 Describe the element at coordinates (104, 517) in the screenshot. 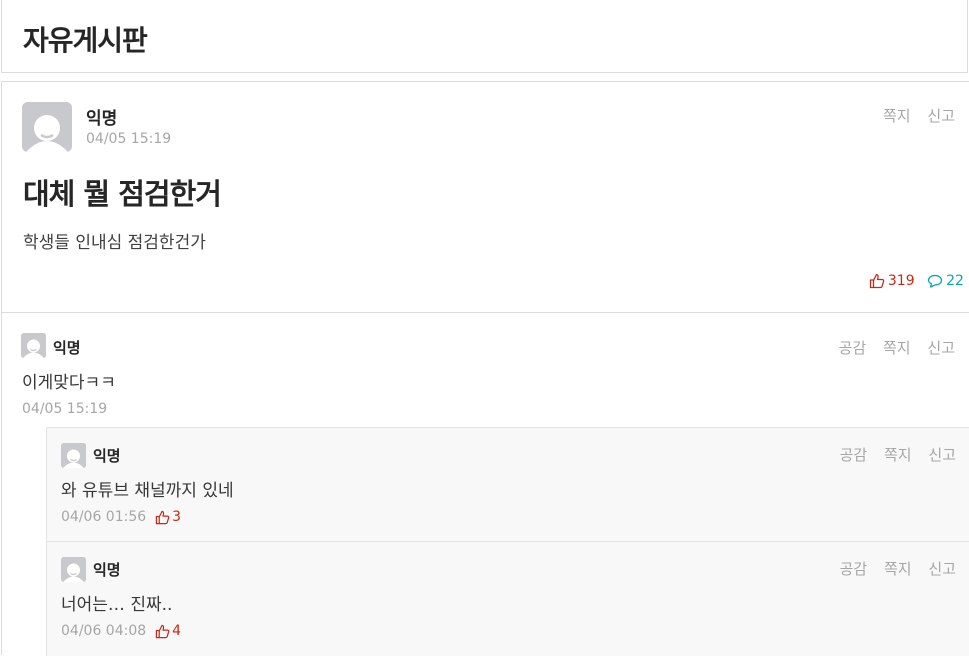

I see `comment-time: 04/06 01:56` at that location.